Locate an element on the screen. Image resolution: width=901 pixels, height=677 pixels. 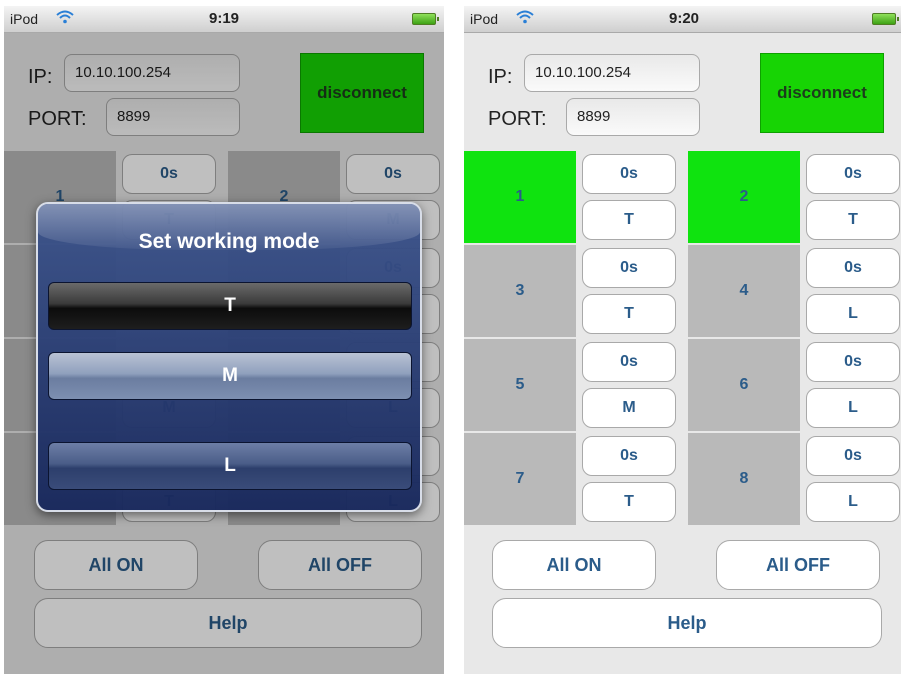
port-field: 8899 is located at coordinates (633, 117).